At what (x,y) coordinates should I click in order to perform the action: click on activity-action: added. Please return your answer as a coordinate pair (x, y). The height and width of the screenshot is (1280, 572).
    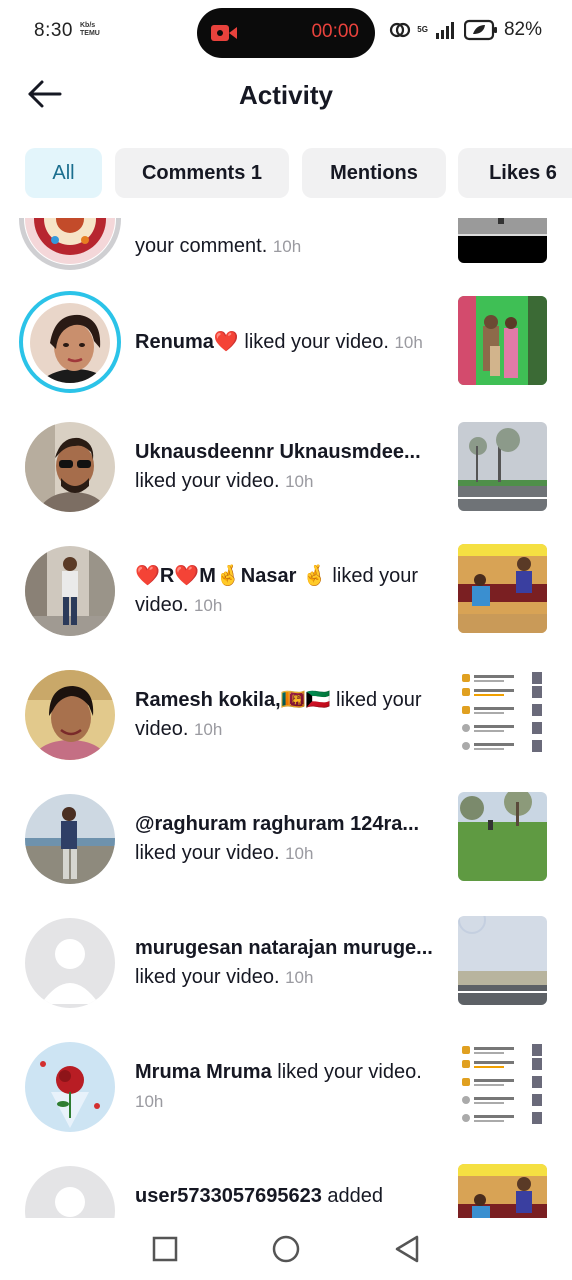
    Looking at the image, I should click on (352, 1196).